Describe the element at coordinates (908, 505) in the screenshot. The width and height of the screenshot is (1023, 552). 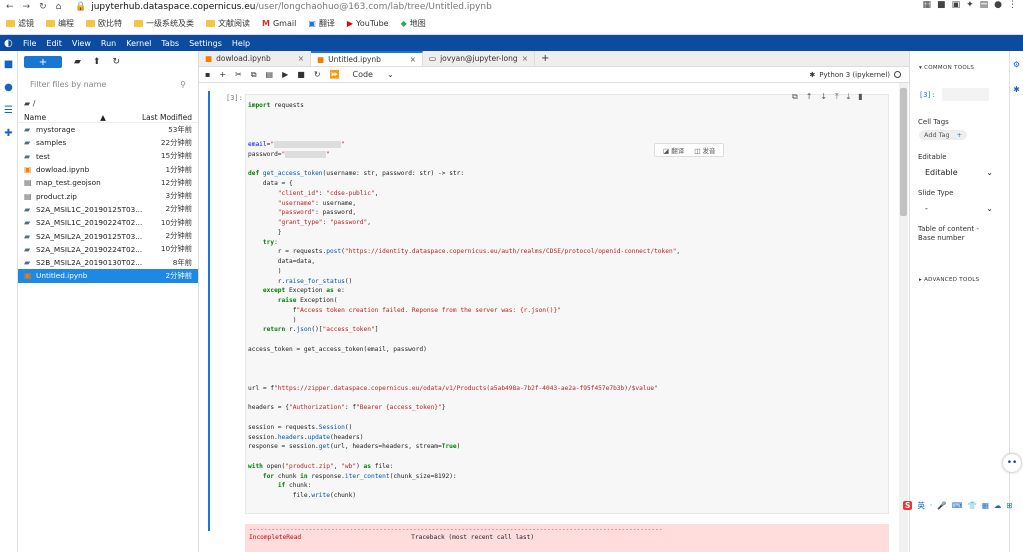
I see `ime-logo-icon: S` at that location.